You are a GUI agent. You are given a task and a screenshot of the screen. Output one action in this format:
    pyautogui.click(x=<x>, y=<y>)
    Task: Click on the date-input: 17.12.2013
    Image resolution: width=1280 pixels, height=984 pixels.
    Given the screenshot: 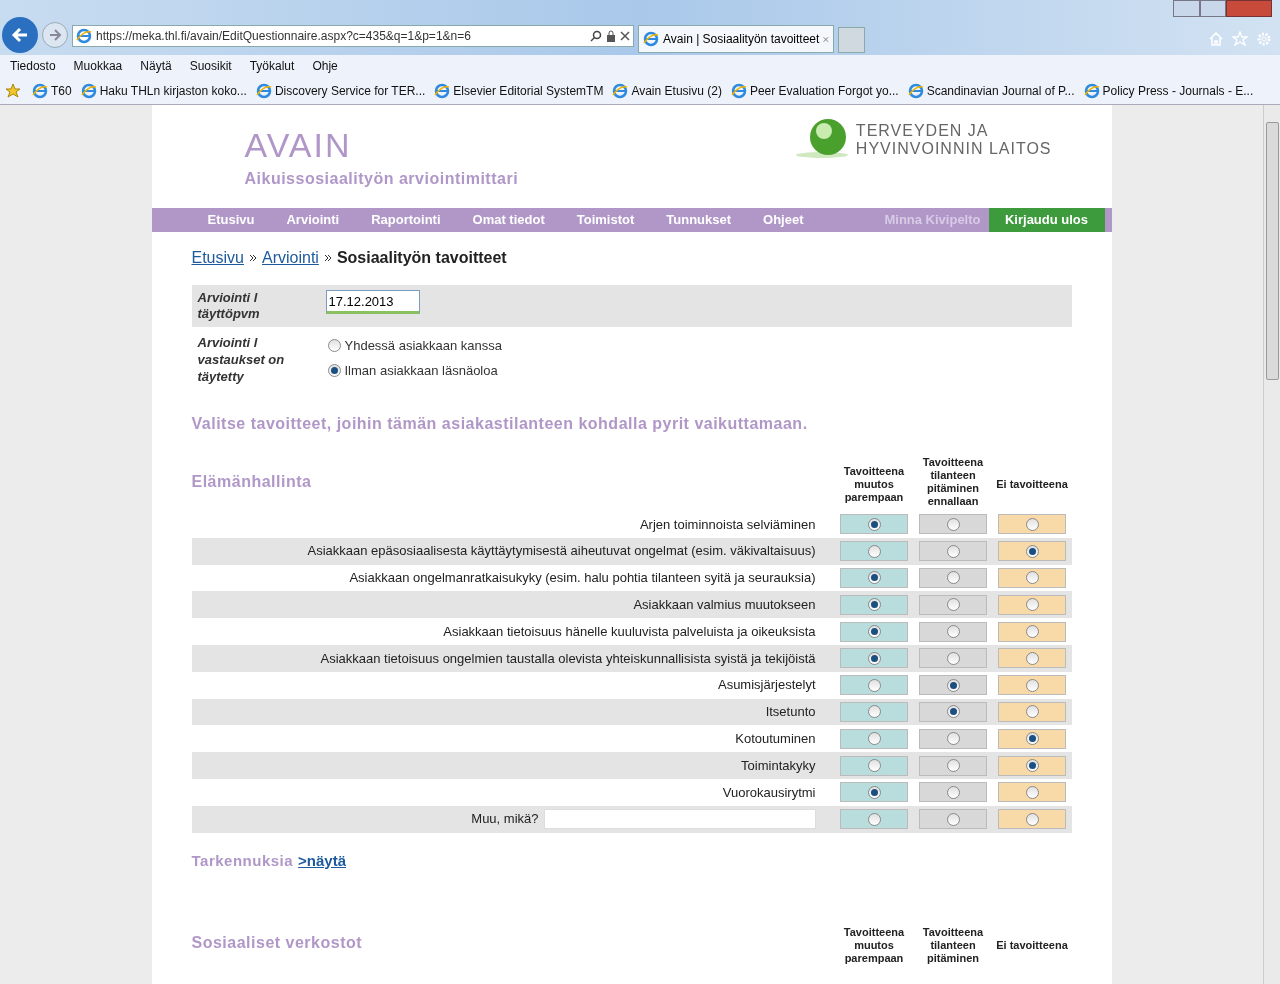 What is the action you would take?
    pyautogui.click(x=372, y=302)
    